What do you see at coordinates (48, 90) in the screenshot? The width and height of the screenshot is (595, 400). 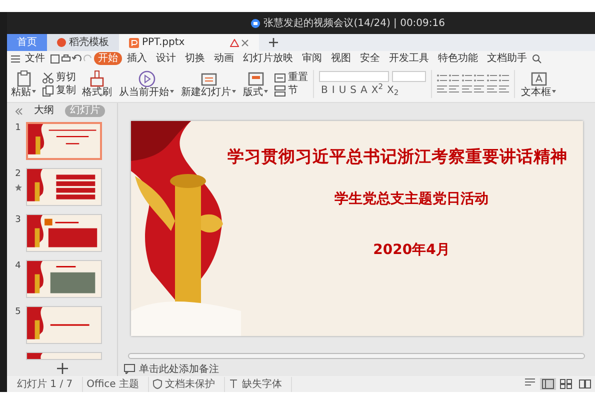 I see `copy-icon` at bounding box center [48, 90].